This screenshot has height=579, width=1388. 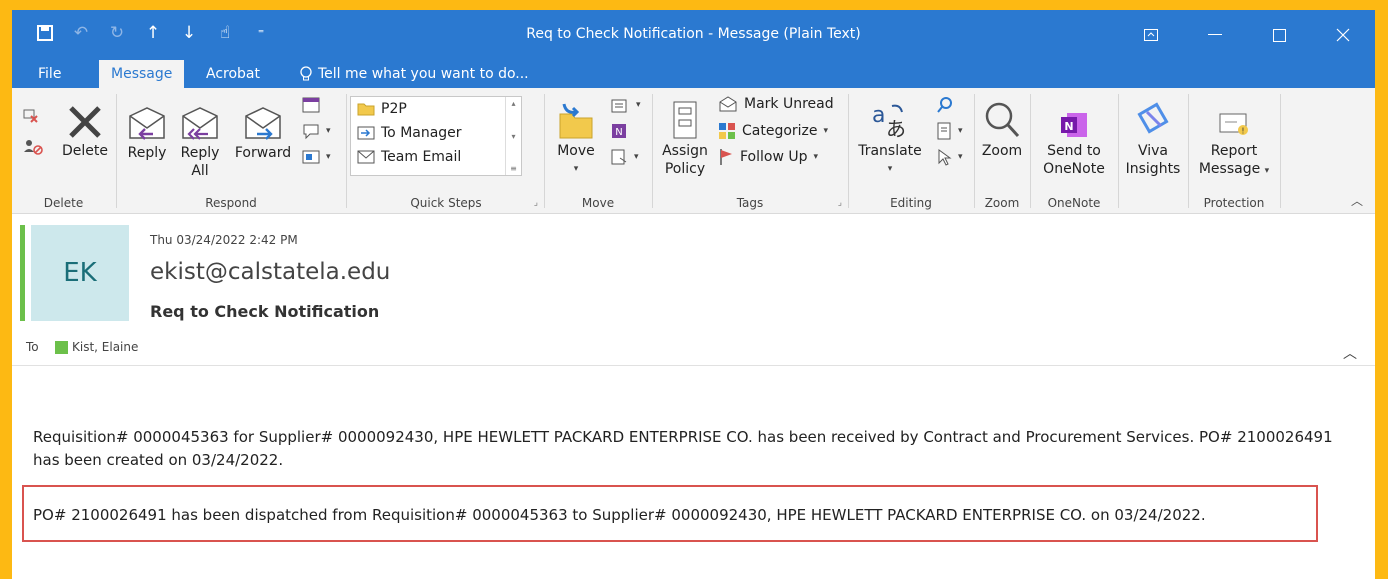 What do you see at coordinates (80, 273) in the screenshot?
I see `avatar: EK` at bounding box center [80, 273].